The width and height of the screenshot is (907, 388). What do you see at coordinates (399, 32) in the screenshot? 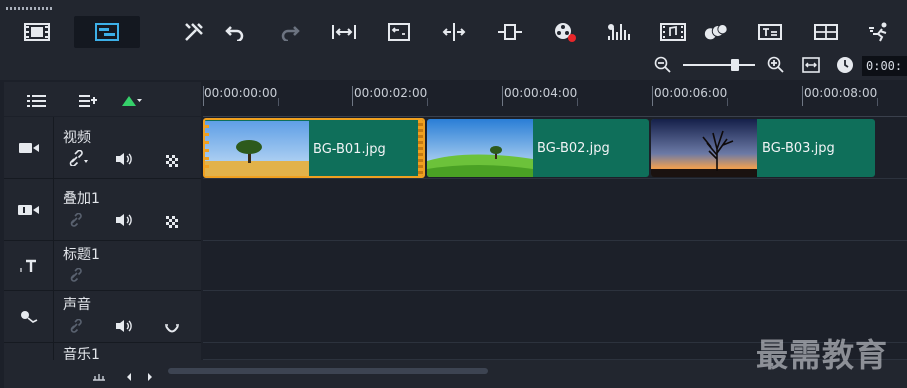
I see `trim-icon` at bounding box center [399, 32].